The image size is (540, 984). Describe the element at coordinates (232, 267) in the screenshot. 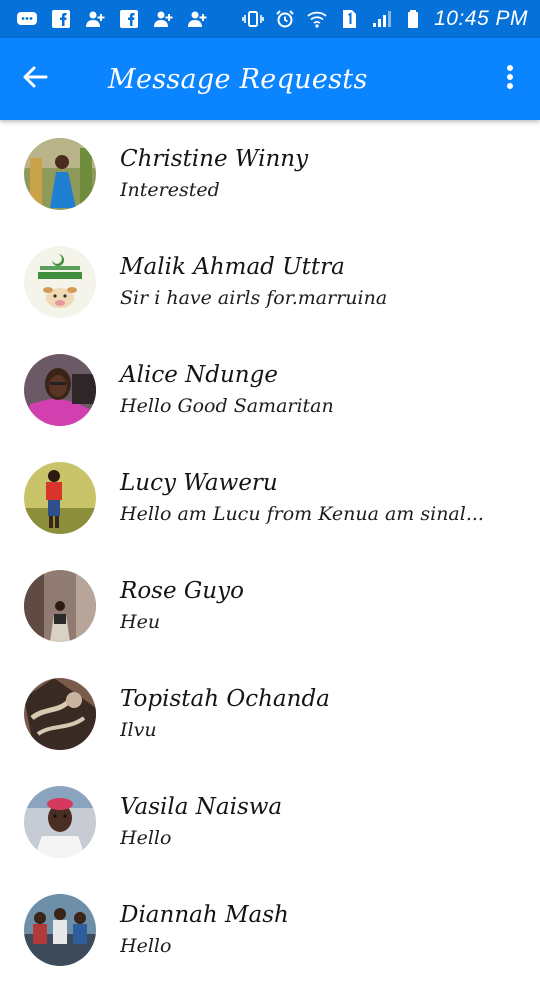

I see `contact-name: Malik Ahmad Uttra` at that location.